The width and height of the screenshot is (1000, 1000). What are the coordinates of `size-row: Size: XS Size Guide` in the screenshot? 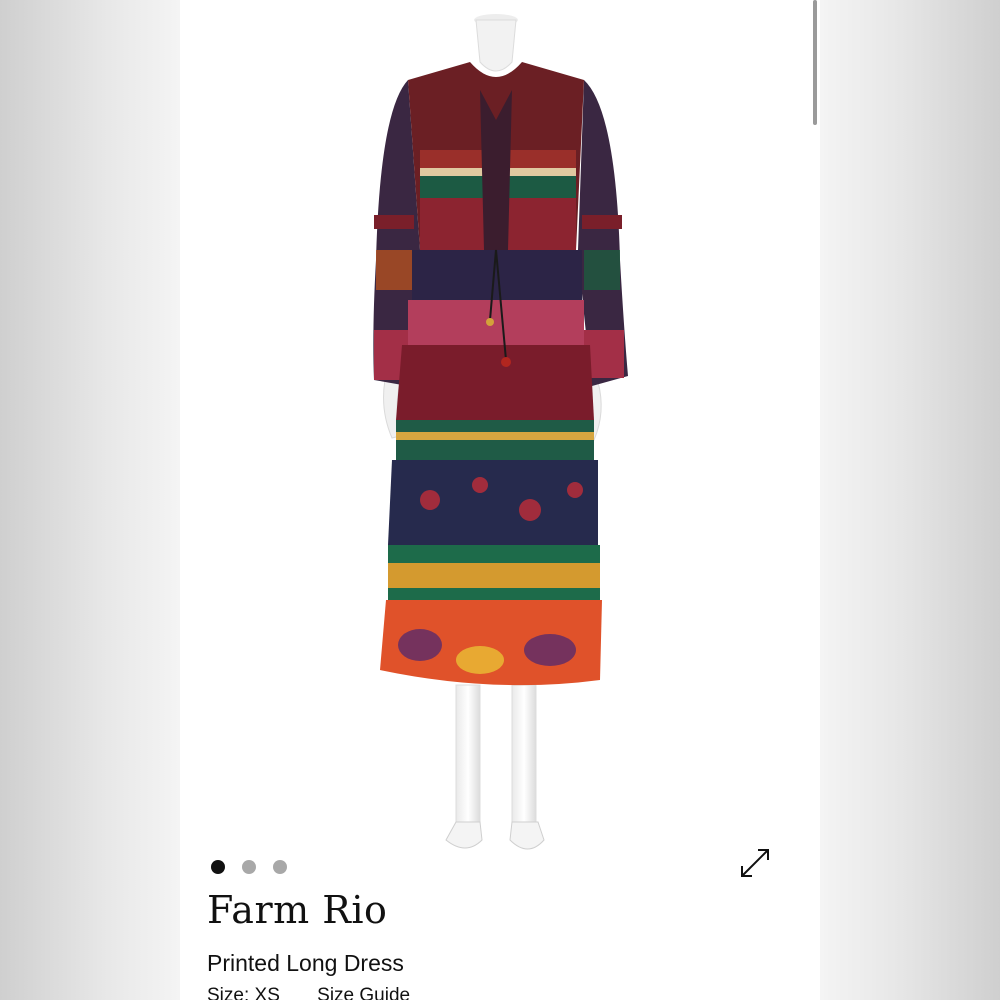 It's located at (308, 992).